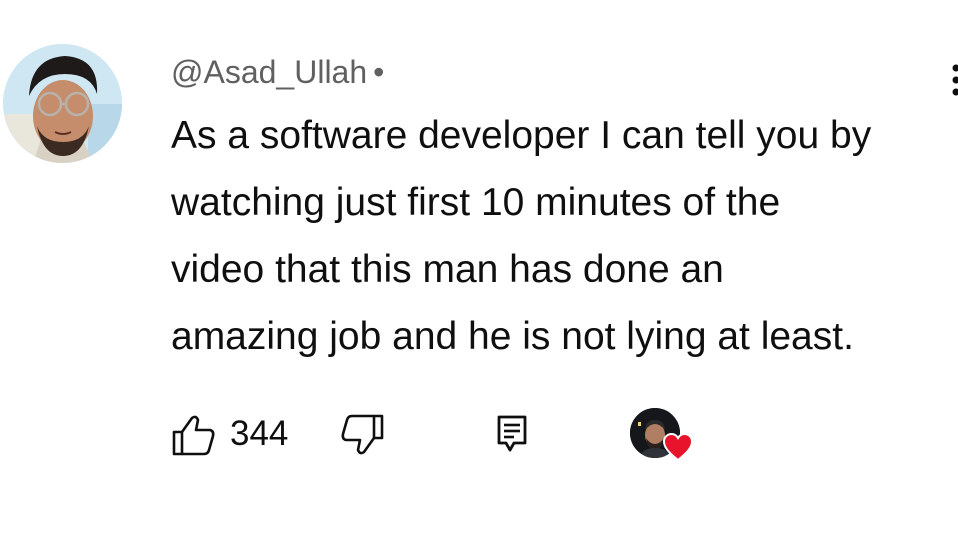 The image size is (958, 539). What do you see at coordinates (269, 72) in the screenshot?
I see `author-handle: @Asad_Ullah` at bounding box center [269, 72].